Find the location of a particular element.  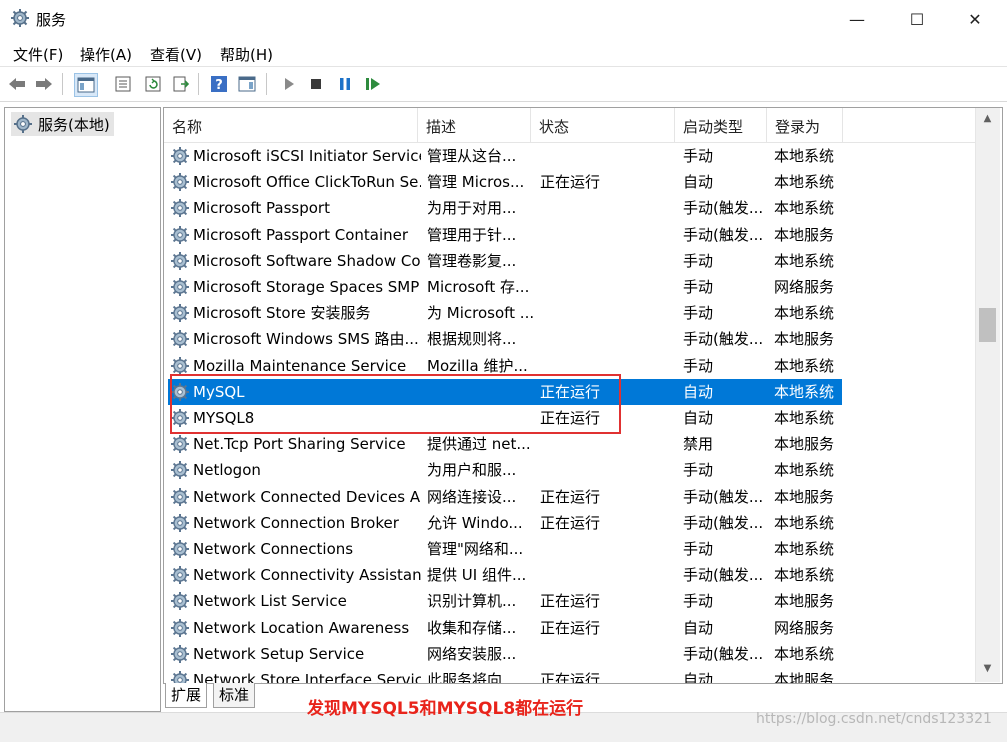

service-row: Network Connections 管理"网络和... 手动 本地系统 is located at coordinates (505, 549).